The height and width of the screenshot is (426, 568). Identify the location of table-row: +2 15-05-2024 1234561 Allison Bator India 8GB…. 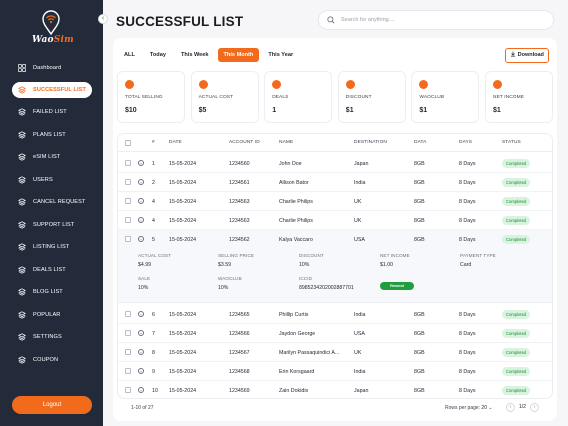
(335, 182).